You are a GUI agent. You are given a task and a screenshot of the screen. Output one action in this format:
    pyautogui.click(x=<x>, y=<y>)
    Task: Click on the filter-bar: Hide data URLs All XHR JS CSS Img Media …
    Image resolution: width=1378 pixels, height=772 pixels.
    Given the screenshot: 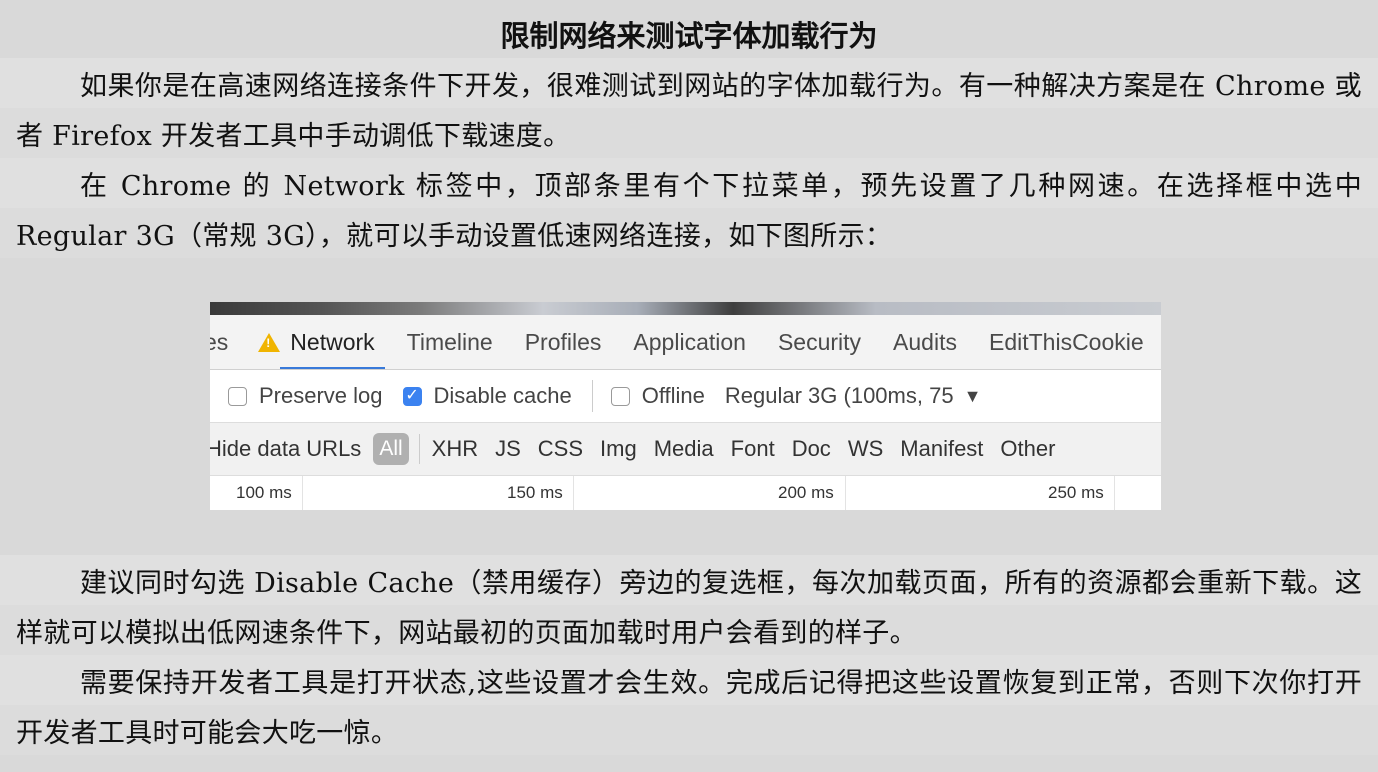 What is the action you would take?
    pyautogui.click(x=685, y=449)
    